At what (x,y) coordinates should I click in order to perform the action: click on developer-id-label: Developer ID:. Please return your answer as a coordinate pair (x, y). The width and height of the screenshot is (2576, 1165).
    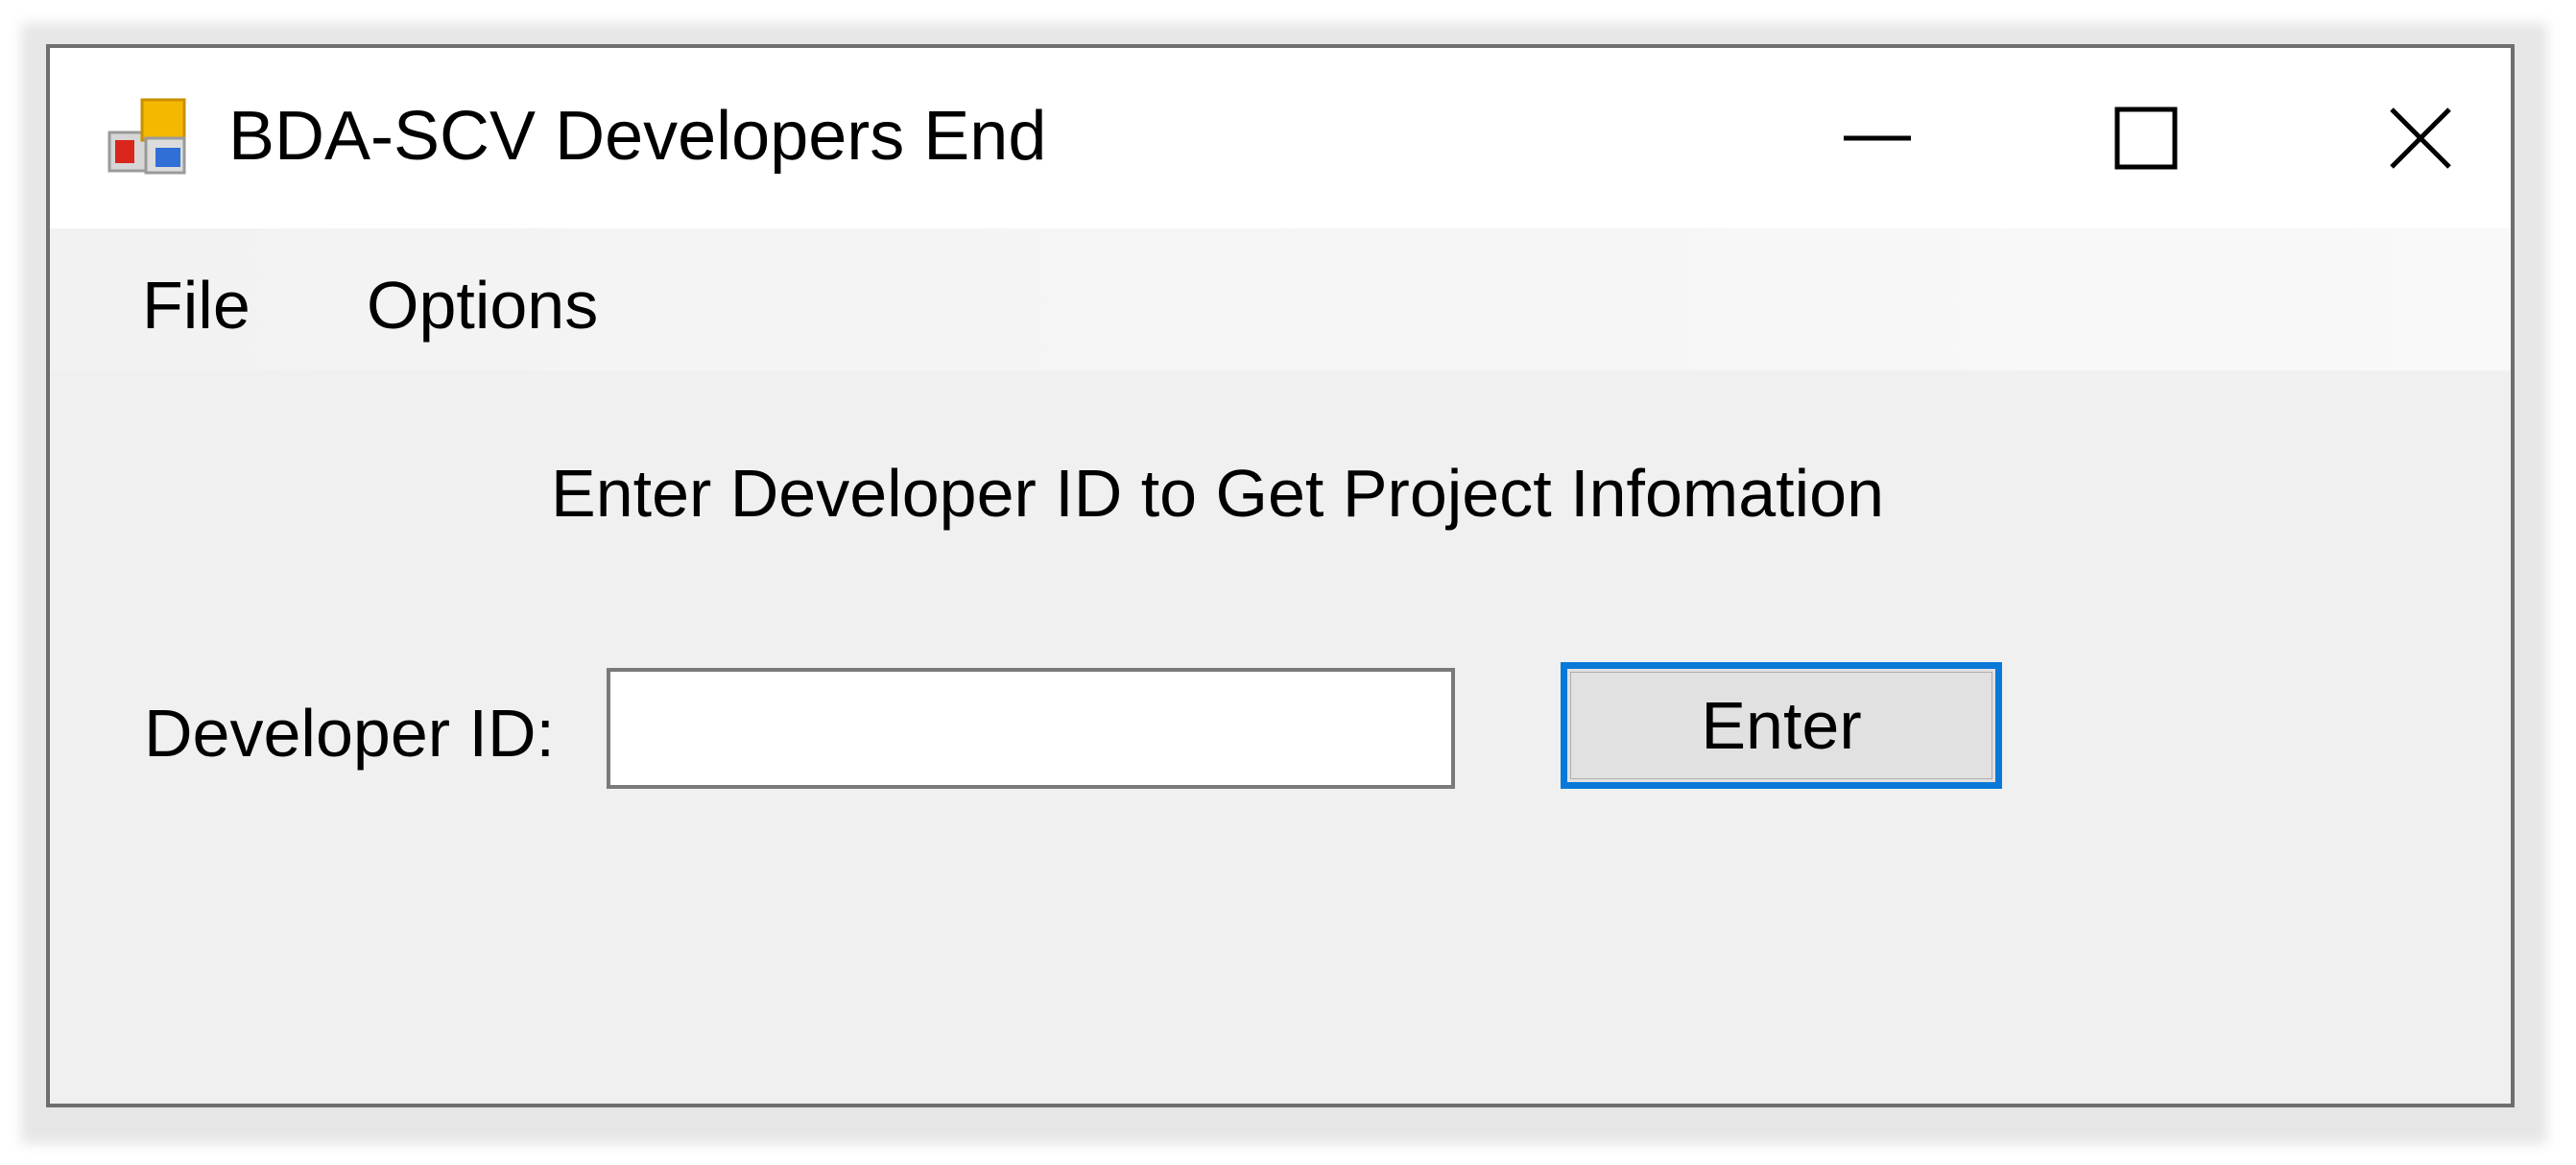
    Looking at the image, I should click on (349, 733).